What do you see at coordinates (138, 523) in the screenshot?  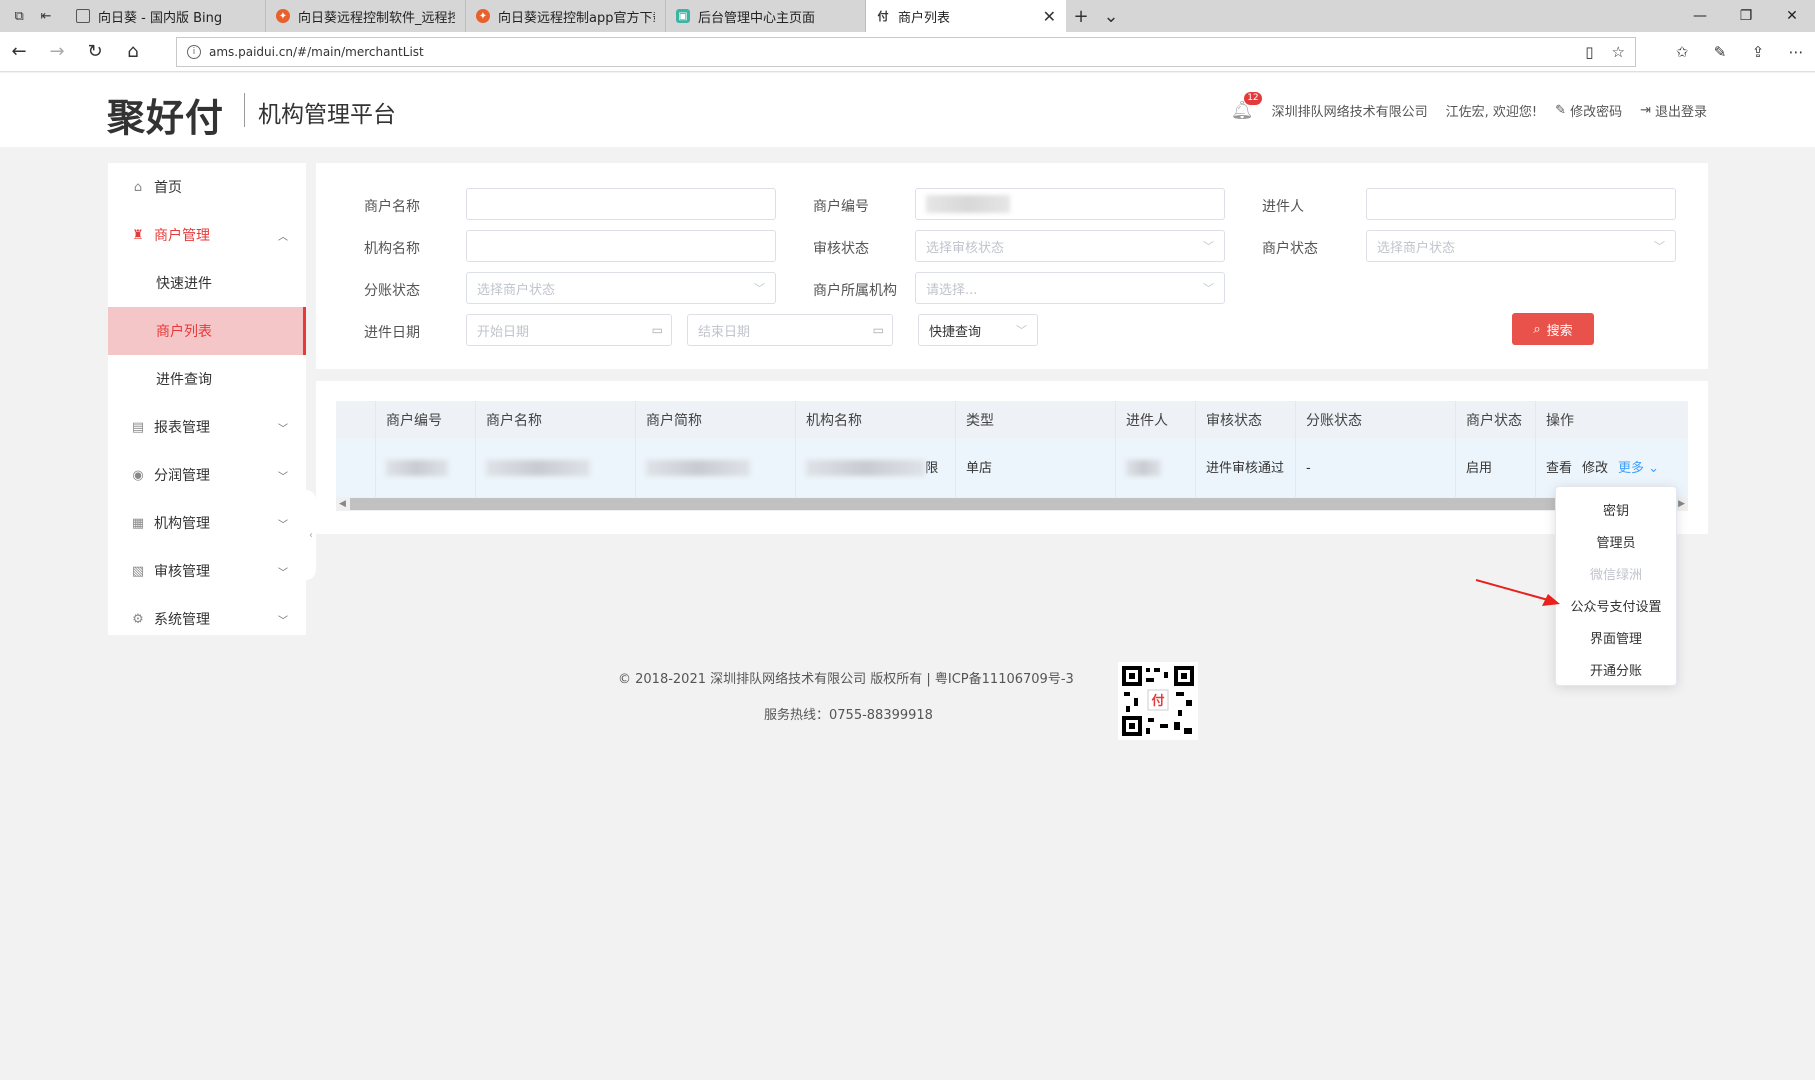 I see `building-icon: ▦` at bounding box center [138, 523].